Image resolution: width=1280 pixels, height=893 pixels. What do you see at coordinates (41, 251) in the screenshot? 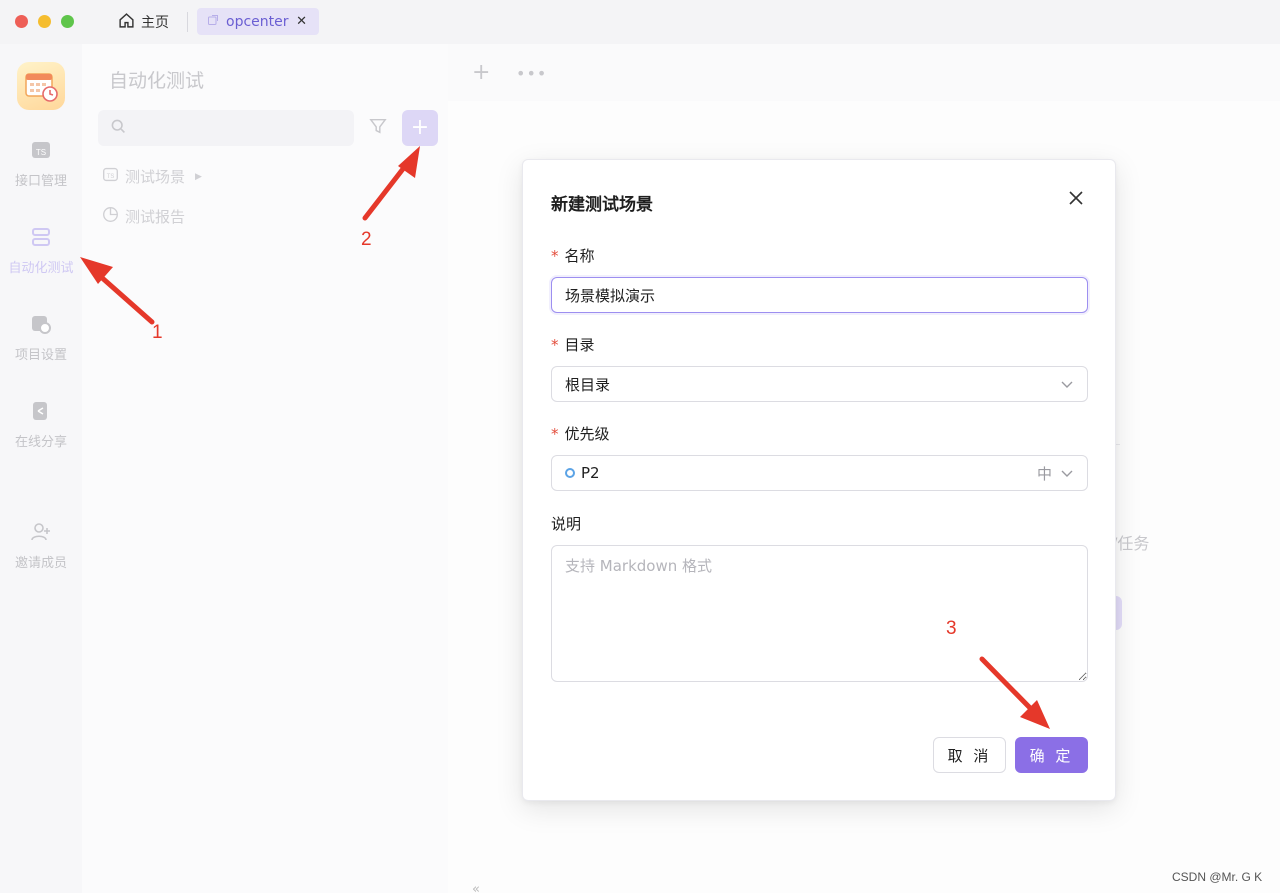
I see `nav-item-automation-test: 自动化测试` at bounding box center [41, 251].